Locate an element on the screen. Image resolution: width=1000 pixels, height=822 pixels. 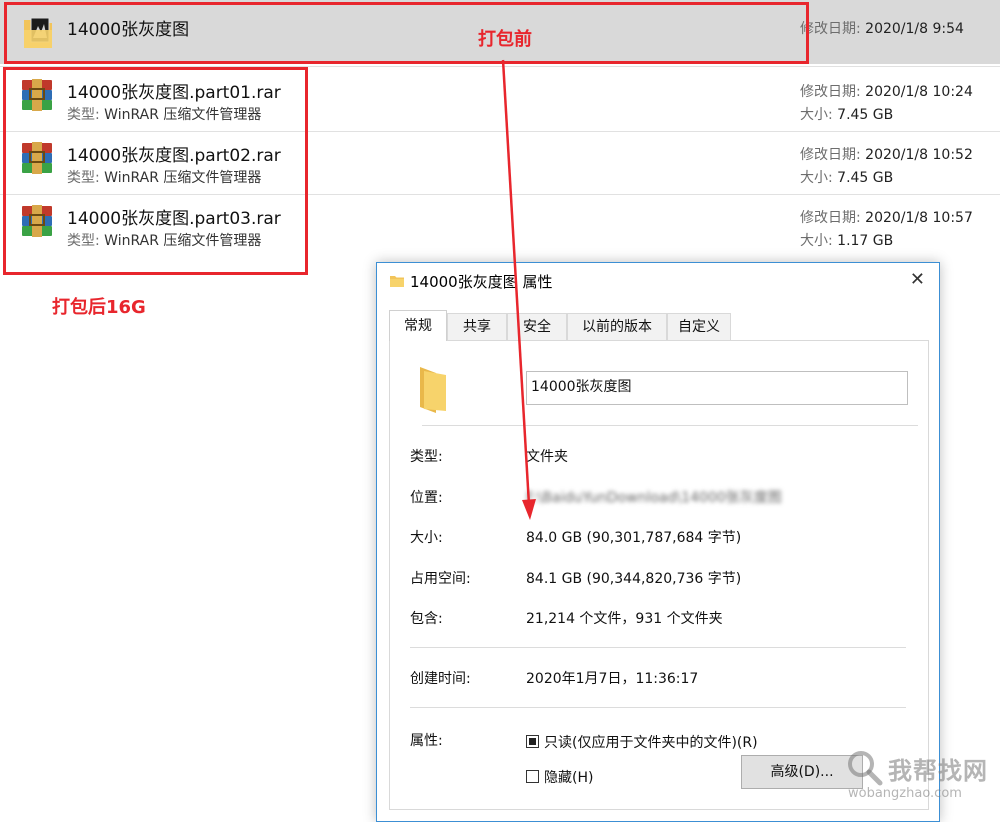
watermark-url: wobangzhao.com is located at coordinates (905, 793).